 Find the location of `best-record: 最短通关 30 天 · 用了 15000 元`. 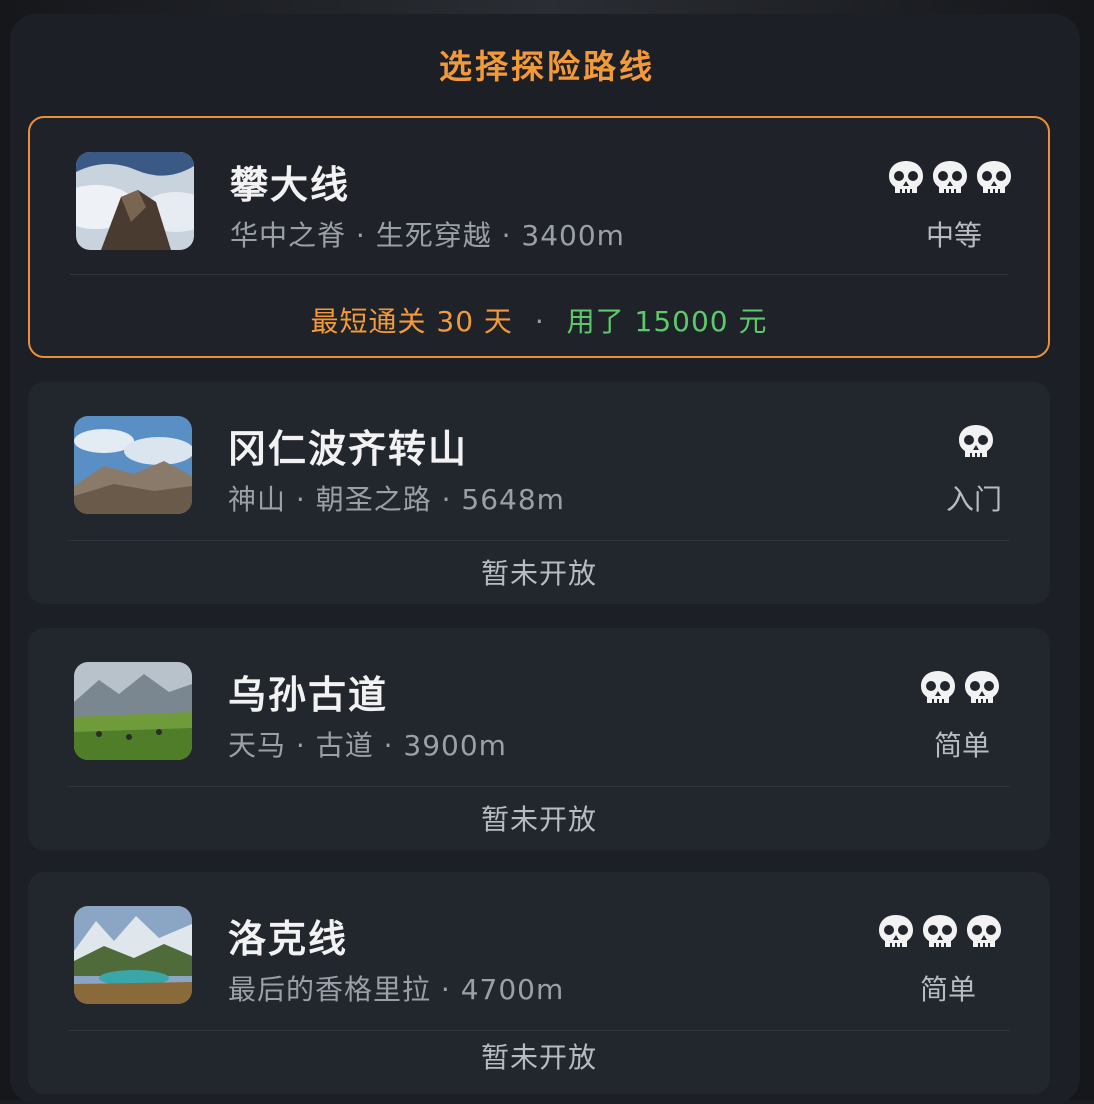

best-record: 最短通关 30 天 · 用了 15000 元 is located at coordinates (539, 320).